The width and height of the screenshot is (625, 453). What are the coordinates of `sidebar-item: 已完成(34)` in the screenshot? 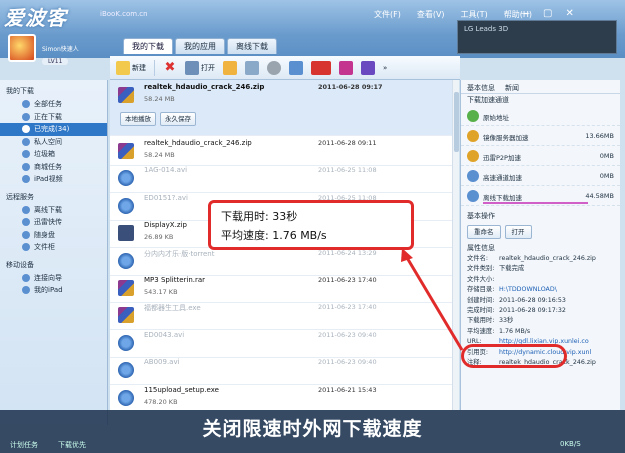 It's located at (53, 129).